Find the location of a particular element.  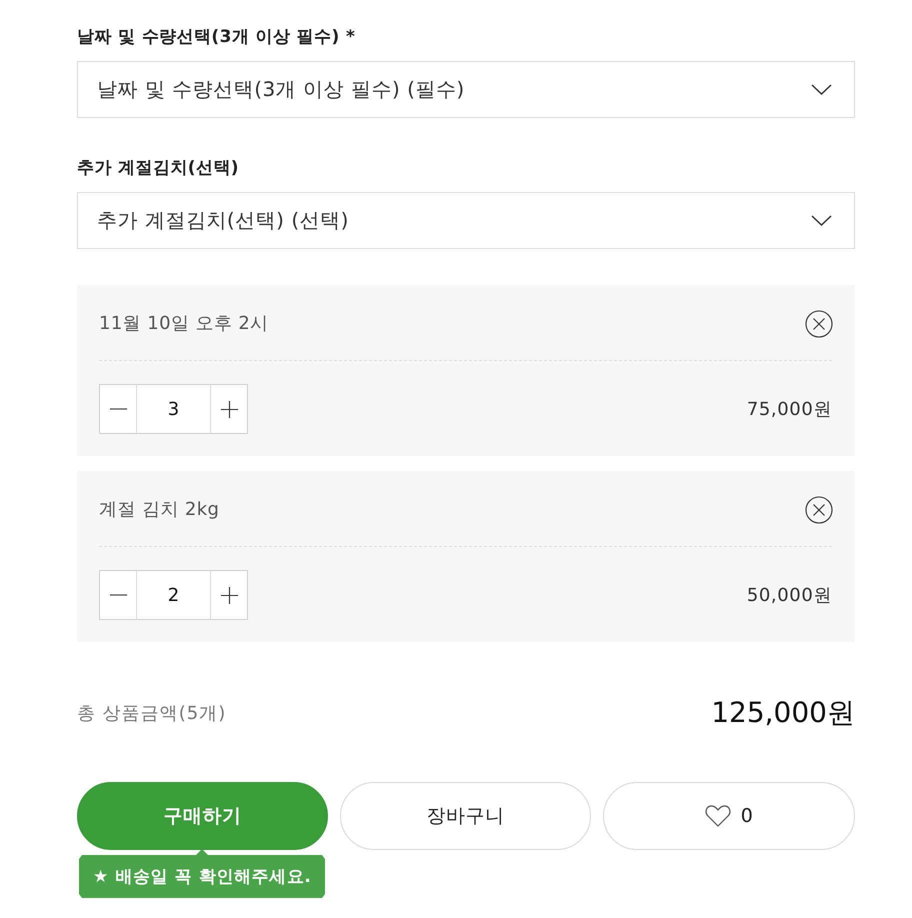

item-price: 50,000원 is located at coordinates (789, 595).